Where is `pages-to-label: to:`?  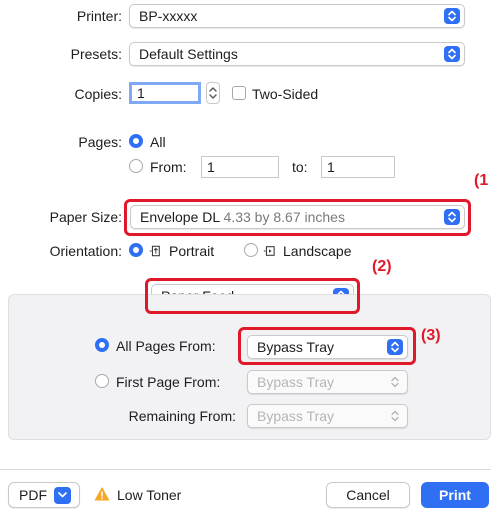 pages-to-label: to: is located at coordinates (300, 167).